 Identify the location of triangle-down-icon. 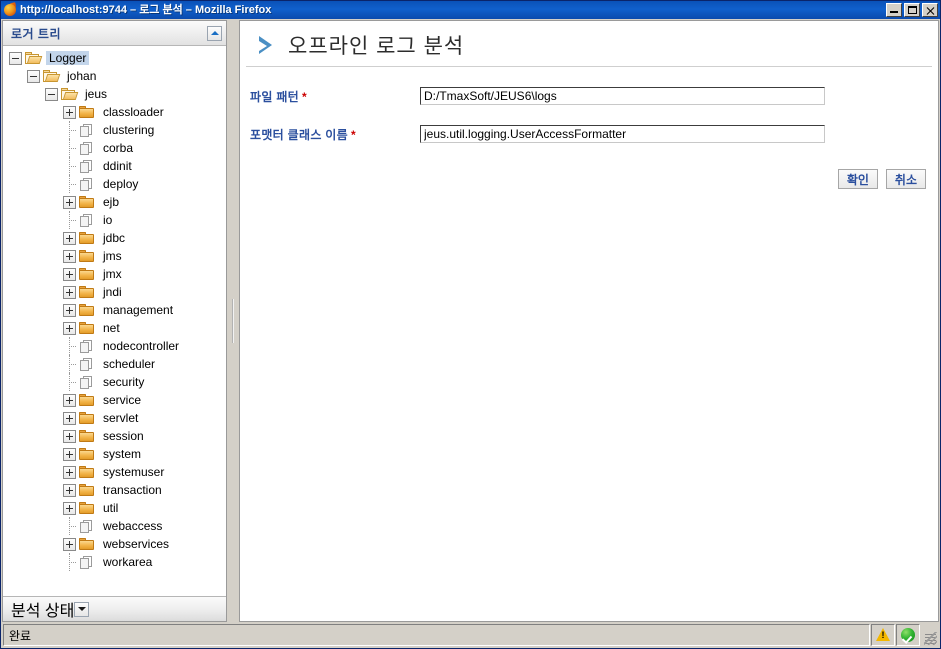
(81, 609).